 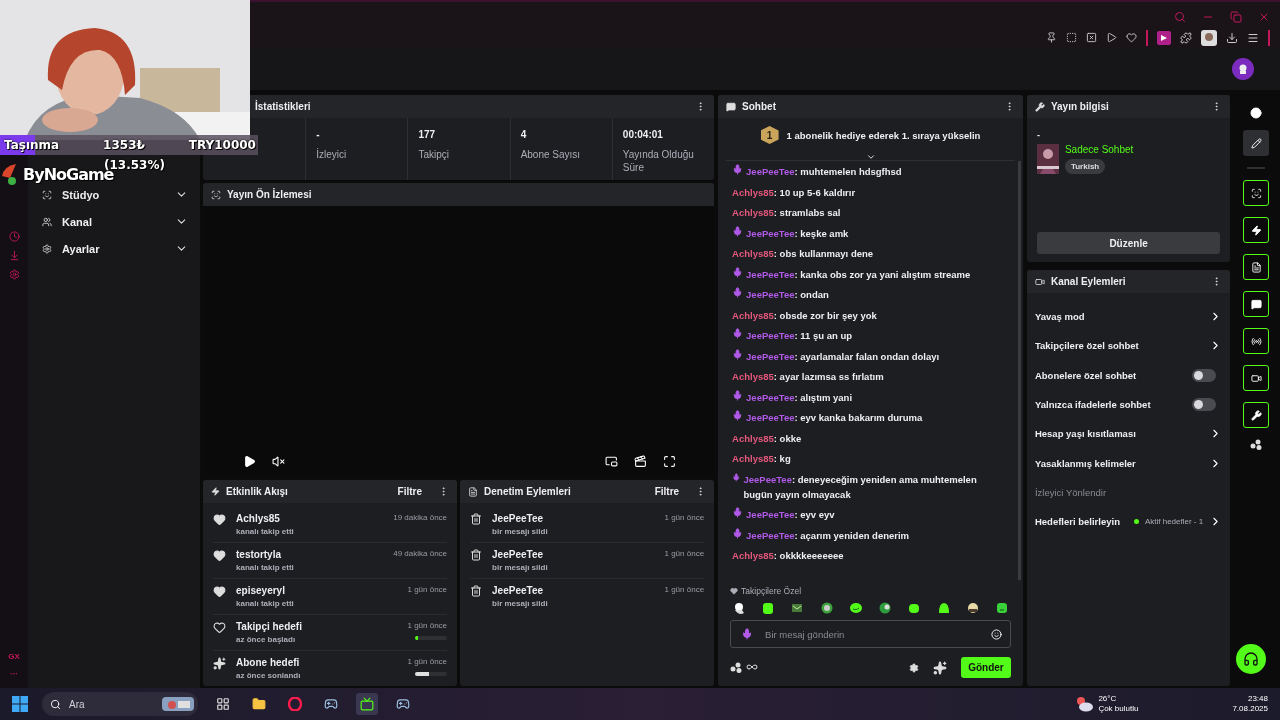 I want to click on streaming-app-button, so click(x=367, y=704).